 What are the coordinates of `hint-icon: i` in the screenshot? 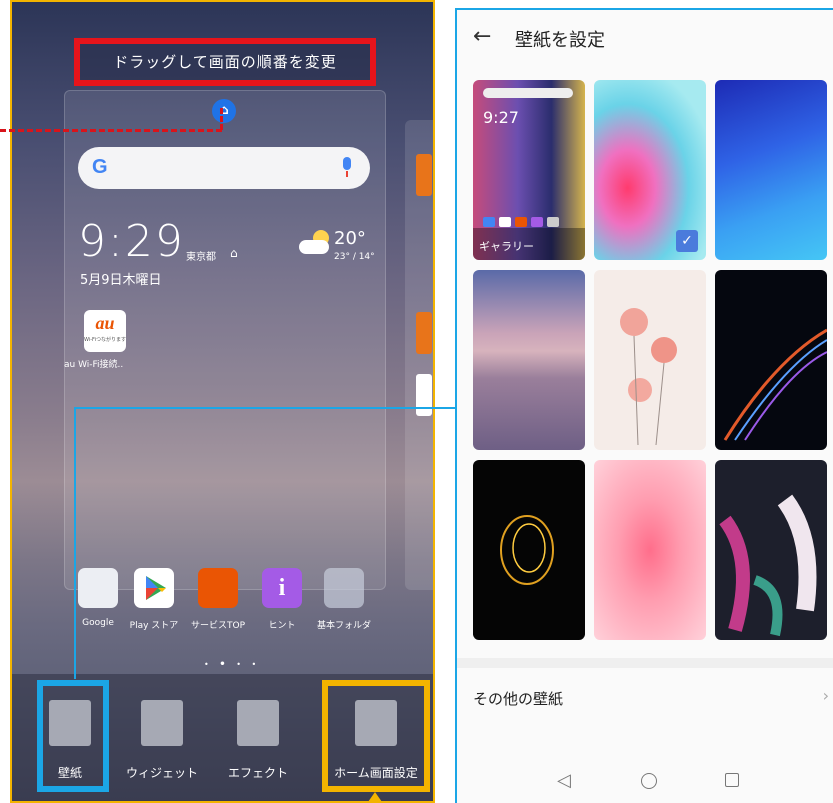 It's located at (282, 588).